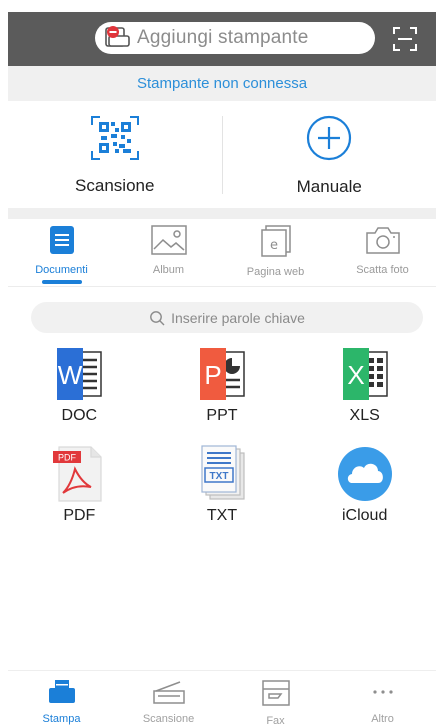 The height and width of the screenshot is (727, 436). What do you see at coordinates (79, 415) in the screenshot?
I see `file-type-label: DOC` at bounding box center [79, 415].